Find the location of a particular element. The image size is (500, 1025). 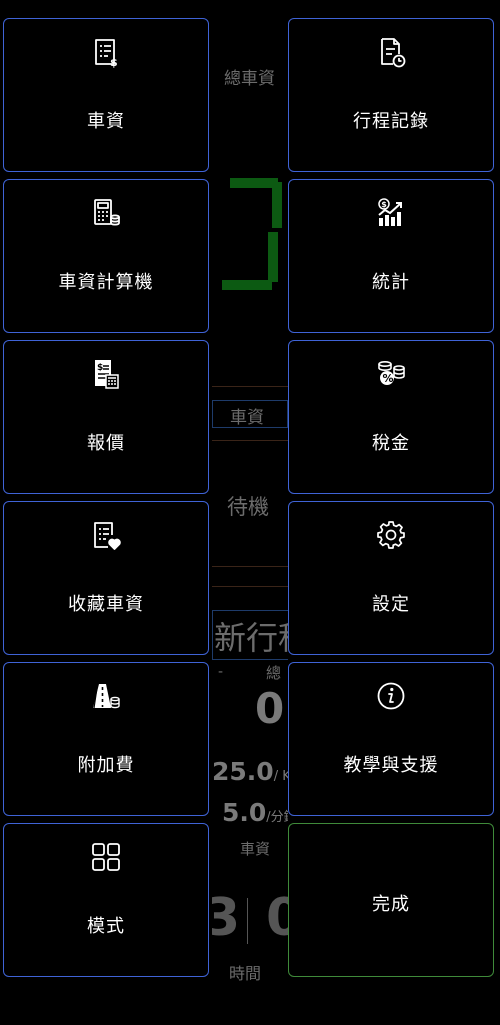

info-icon is located at coordinates (391, 696).